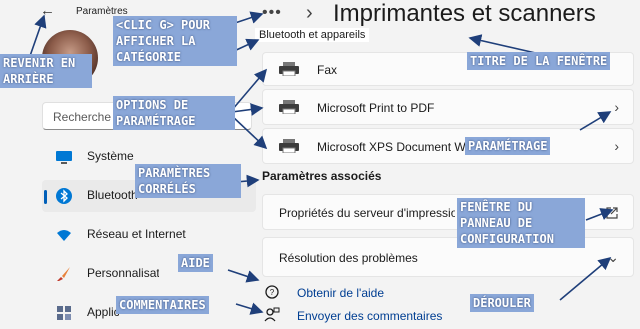  I want to click on sidebar-item-label: Personnalisation, so click(123, 273).